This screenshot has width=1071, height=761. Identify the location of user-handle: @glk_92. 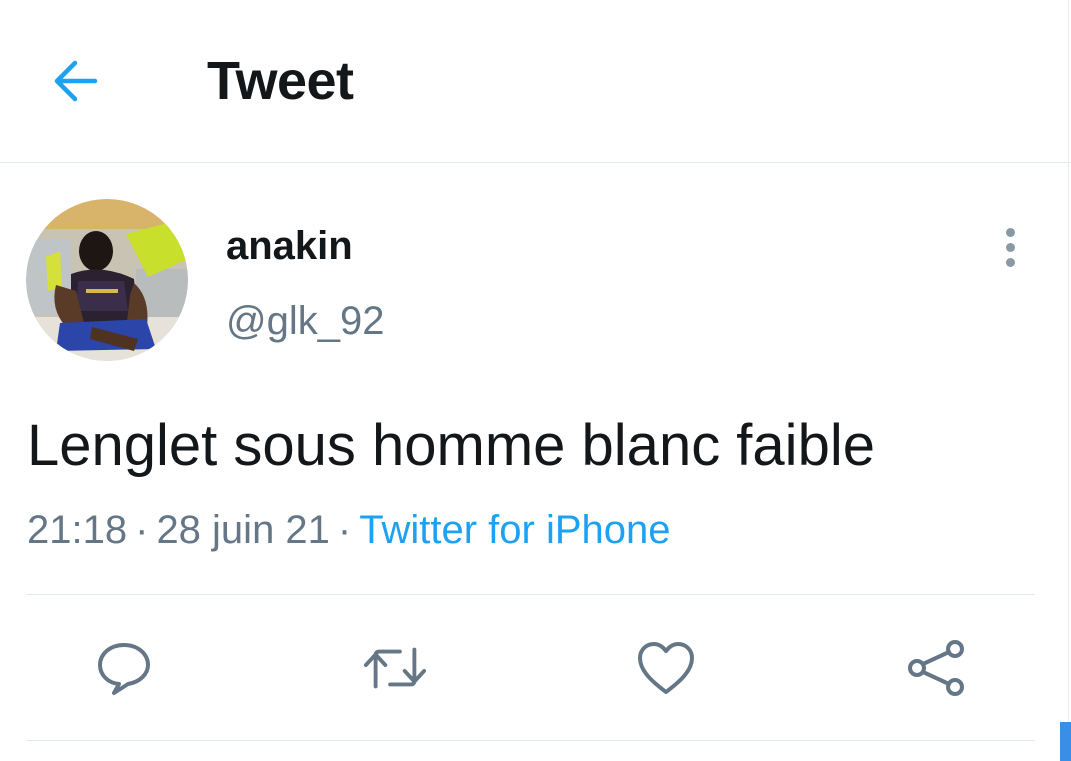
(305, 321).